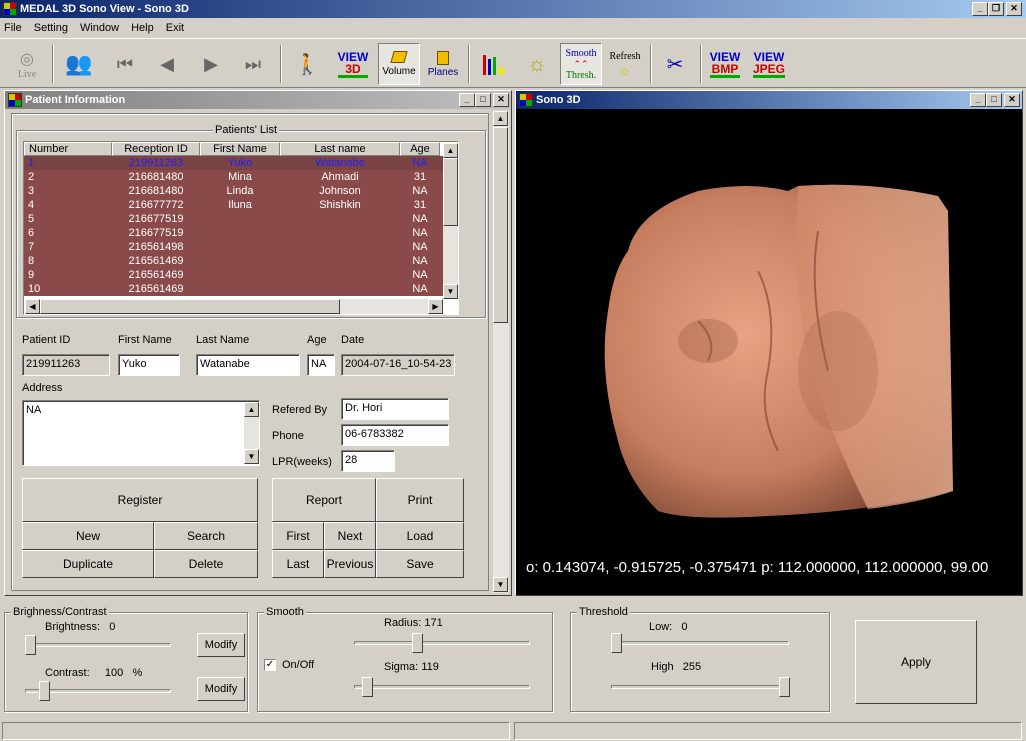 This screenshot has width=1026, height=741. Describe the element at coordinates (241, 163) in the screenshot. I see `table-row: 1 219911263 Yuko Watanabe NA` at that location.